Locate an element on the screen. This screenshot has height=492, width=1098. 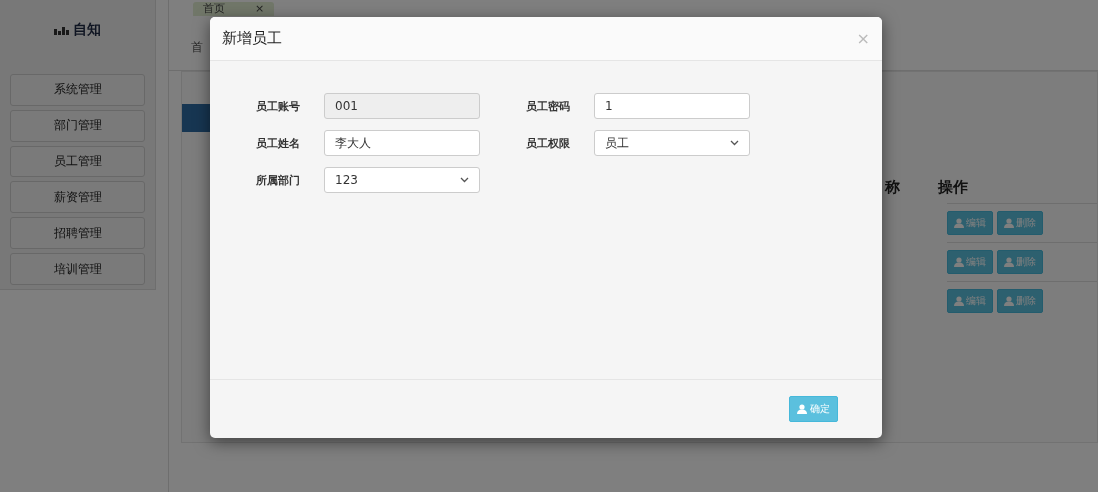
page-tab: 首页 × is located at coordinates (234, 9).